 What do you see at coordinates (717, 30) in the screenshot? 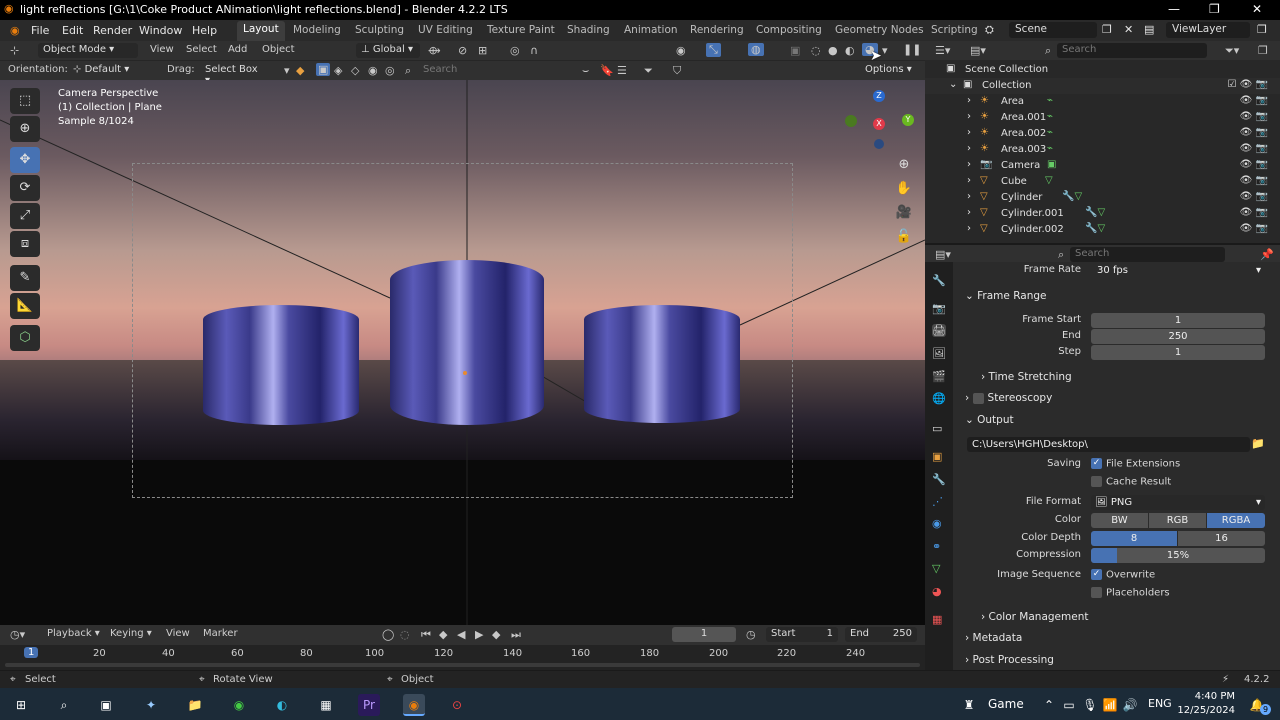
I see `tab-rendering: Rendering` at bounding box center [717, 30].